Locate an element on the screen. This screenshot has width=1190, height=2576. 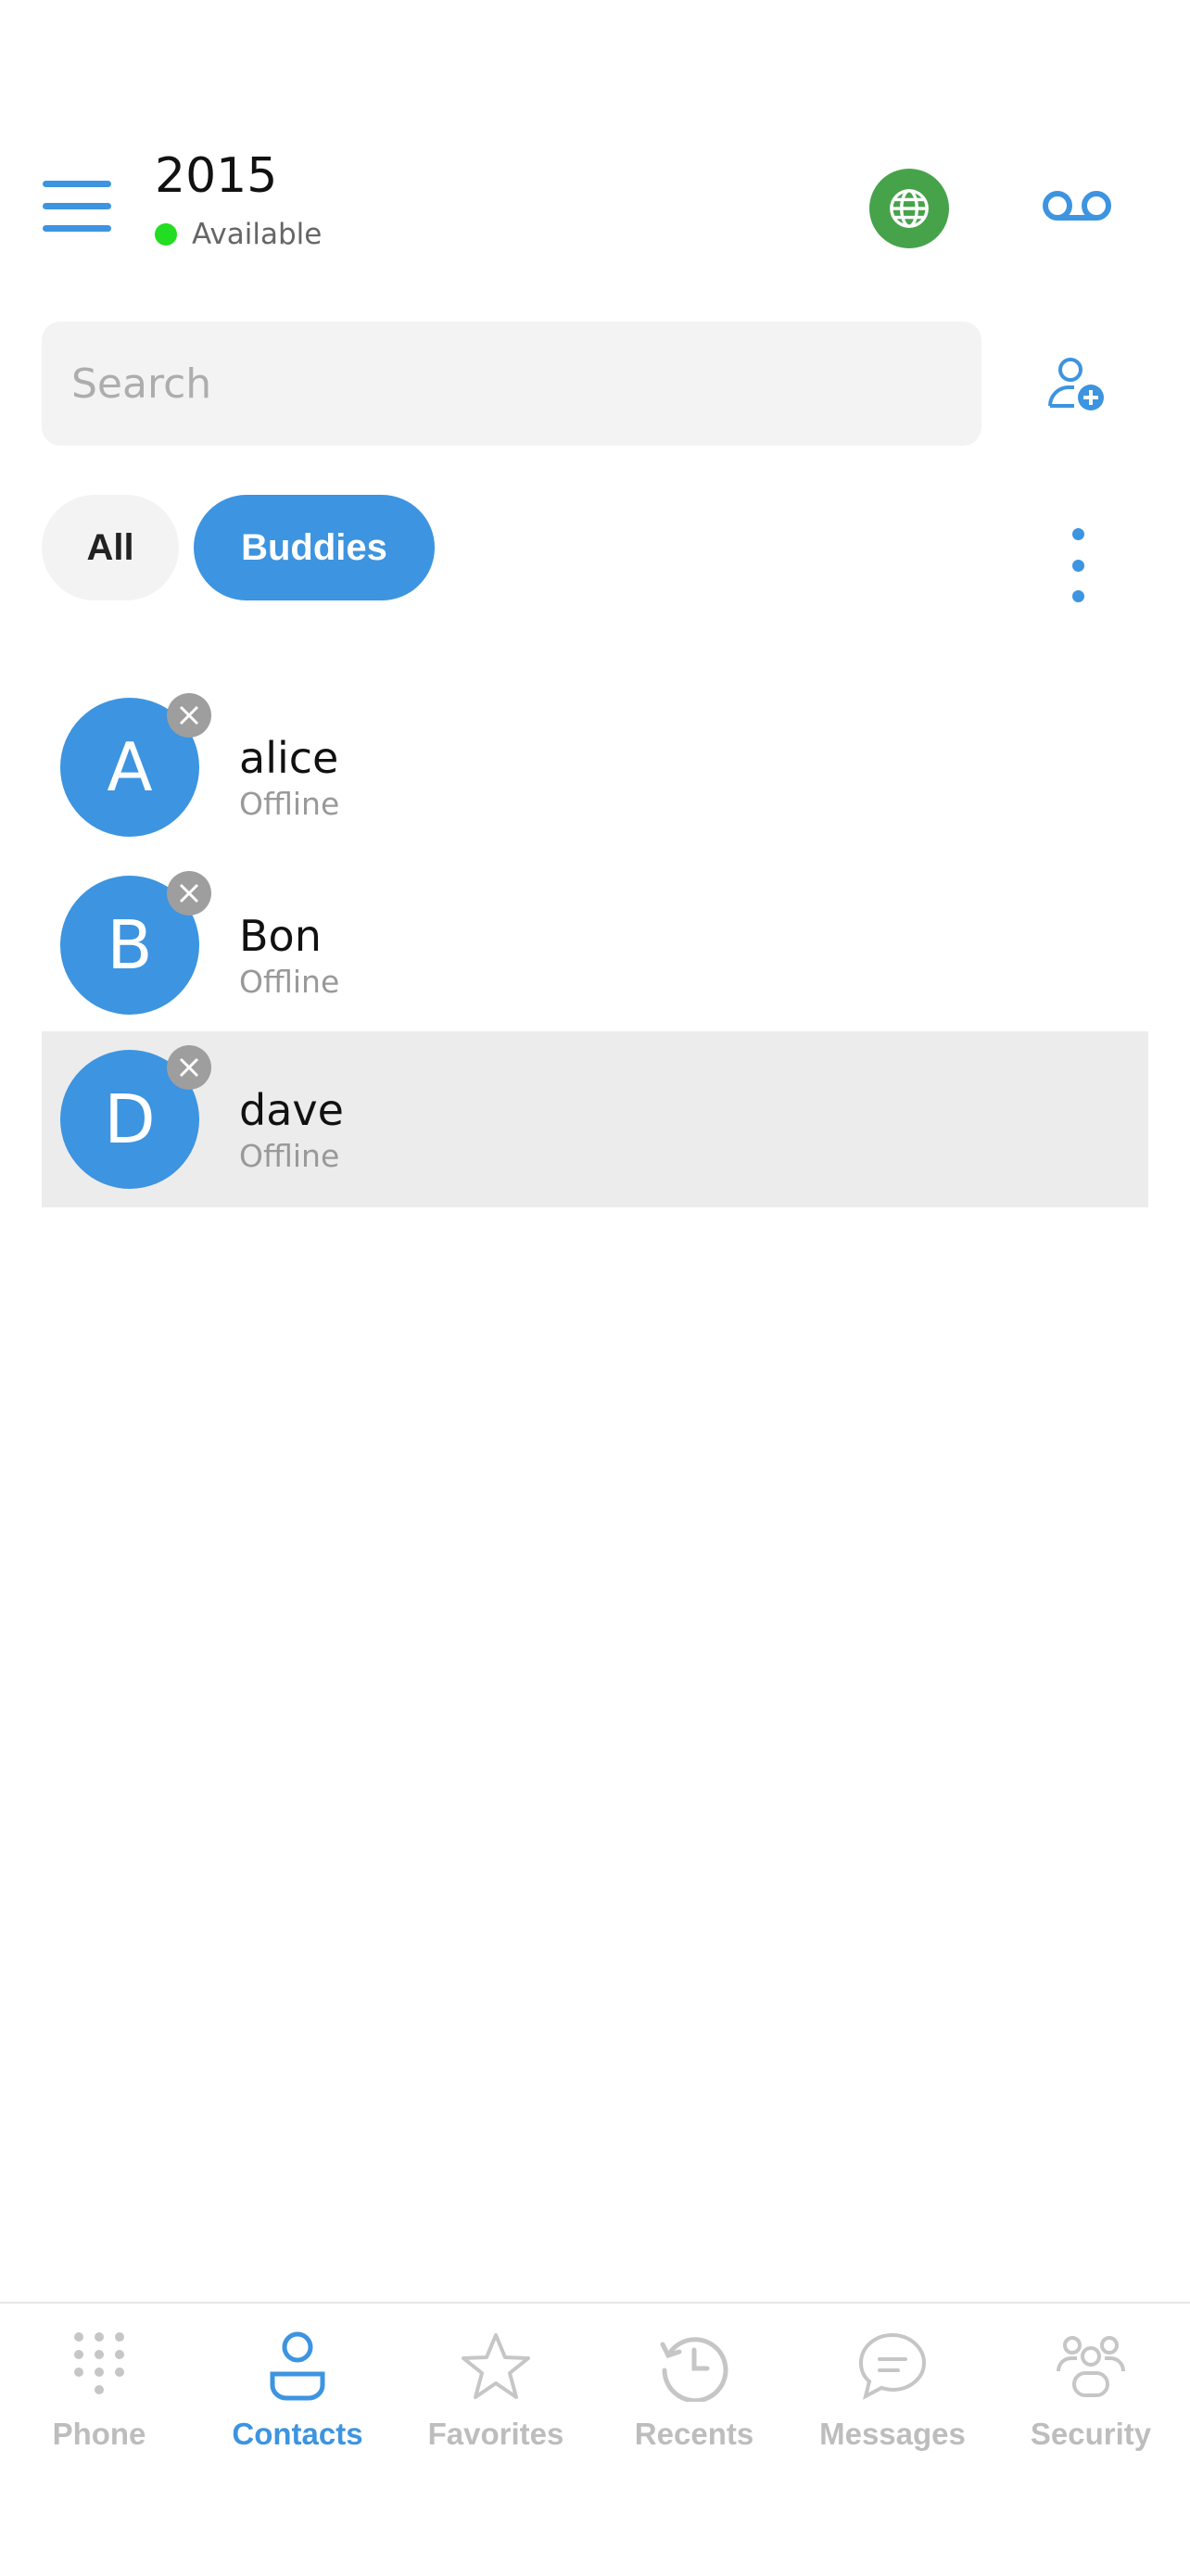
history-icon is located at coordinates (694, 2369).